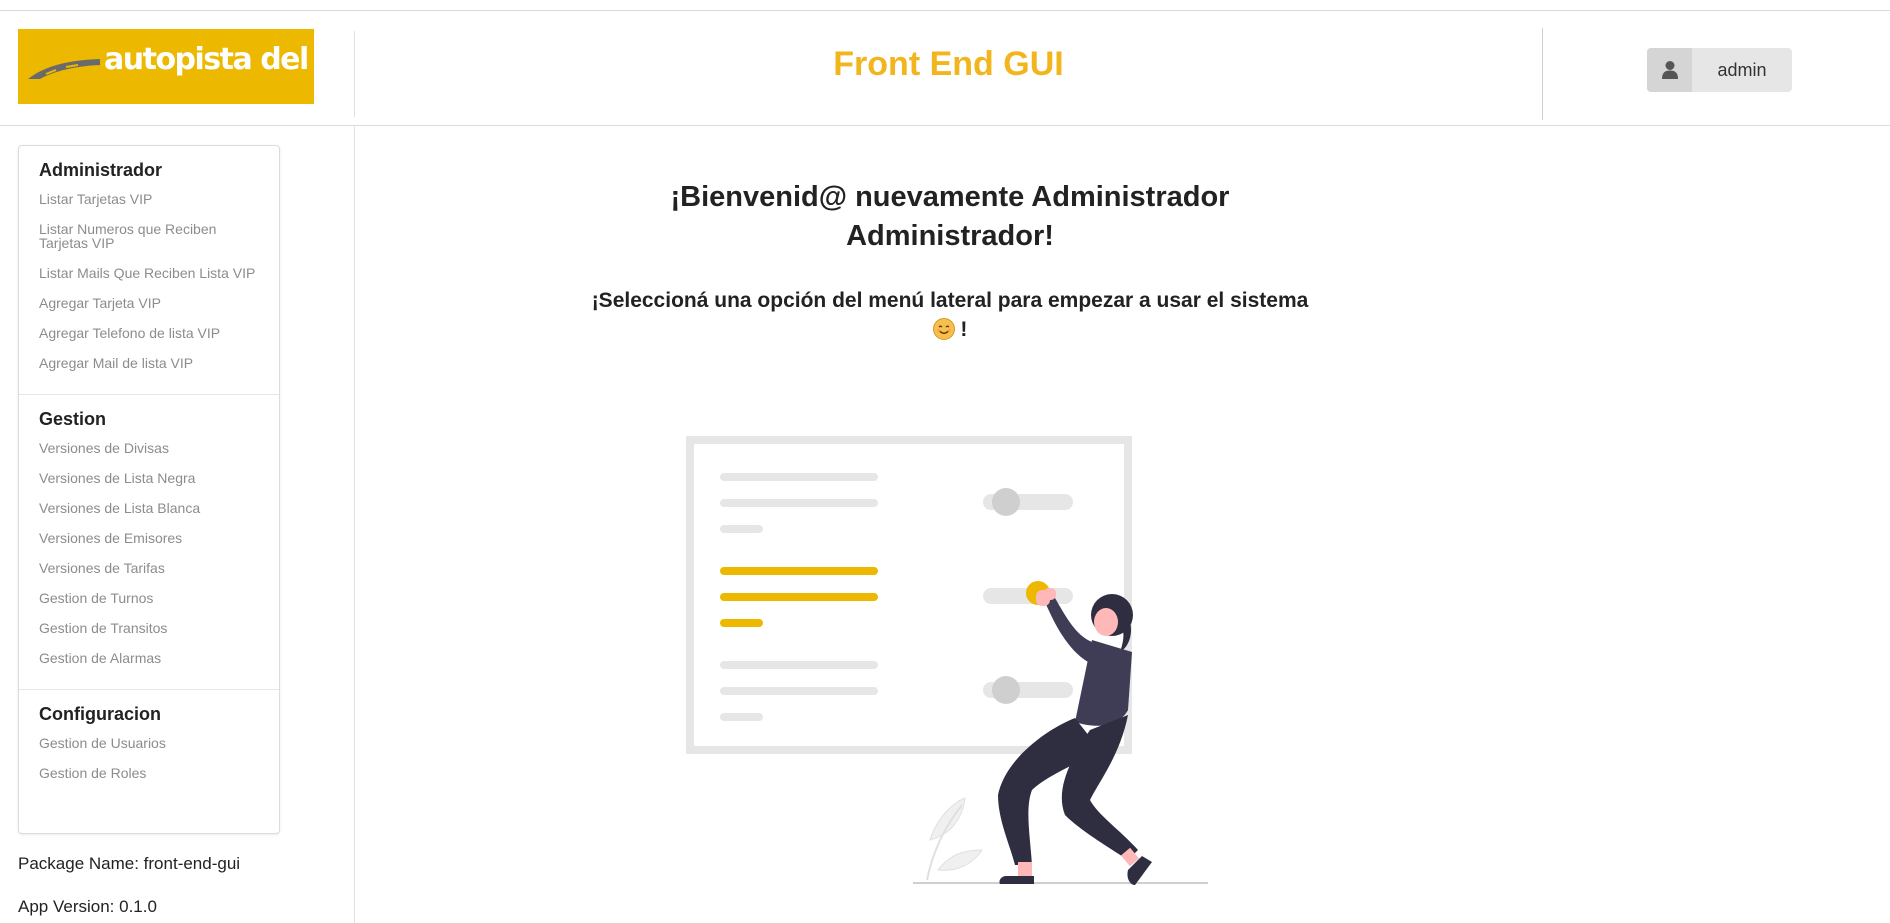  I want to click on menu-item-agregar-telefono-vip: Agregar Telefono de lista VIP, so click(149, 333).